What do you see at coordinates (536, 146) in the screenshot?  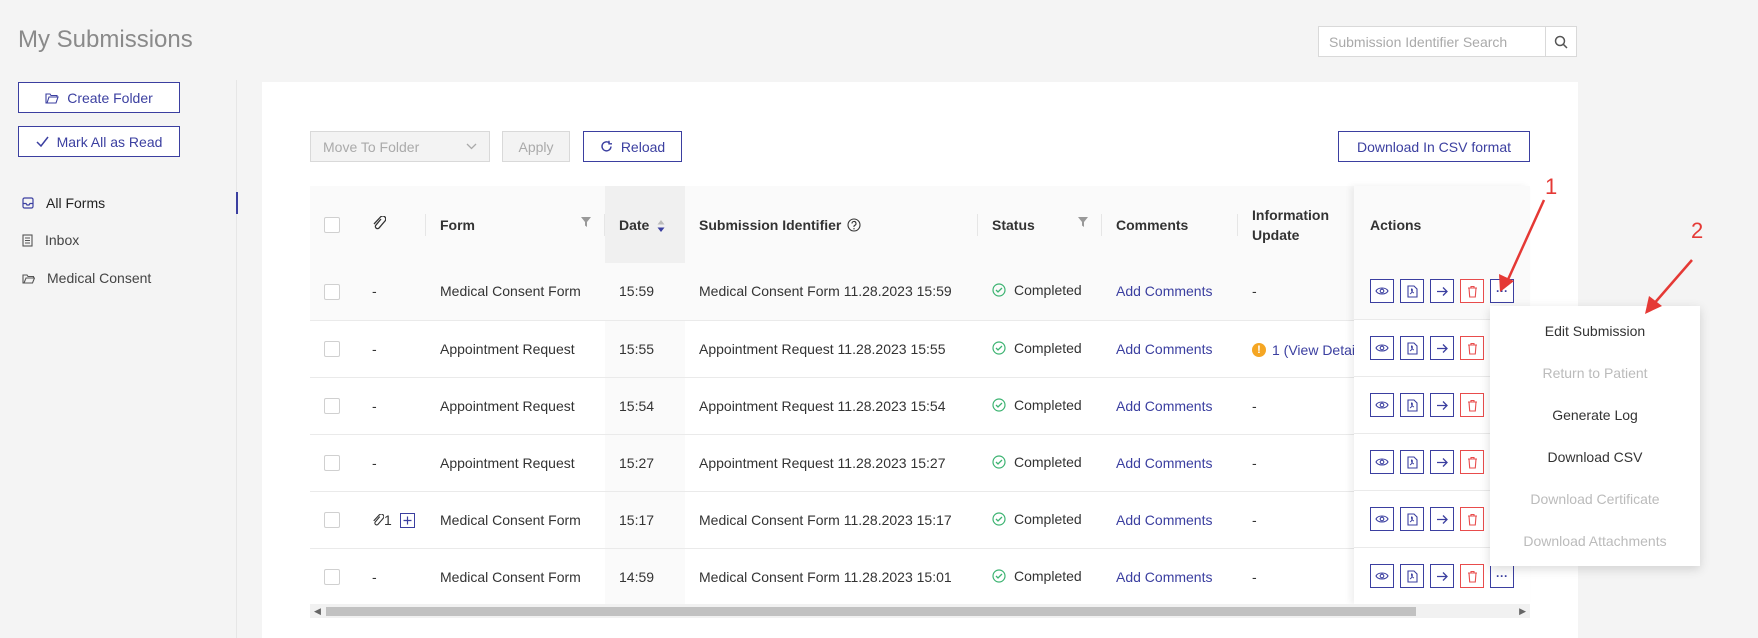 I see `apply-button: Apply` at bounding box center [536, 146].